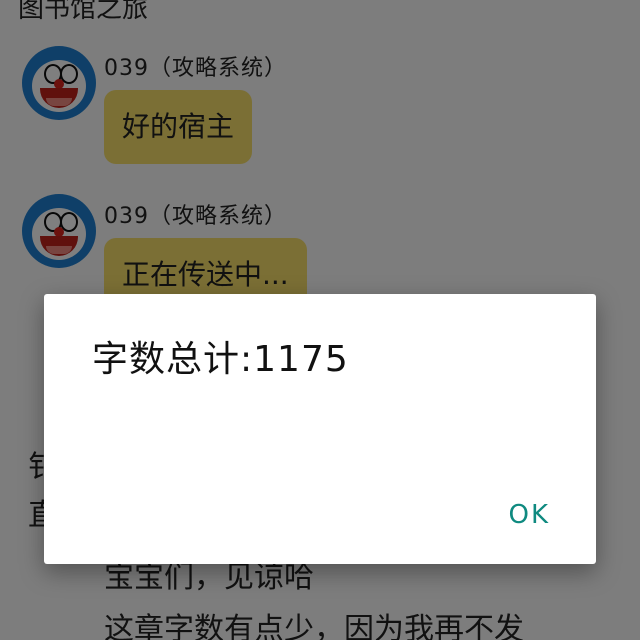 This screenshot has width=640, height=640. I want to click on dialog-message: 字数总计:1175, so click(220, 359).